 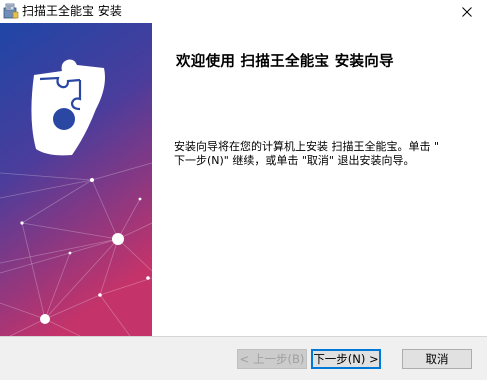 I want to click on button-bar: < 上一步(B) 下一步(N) > 取消, so click(x=243, y=358).